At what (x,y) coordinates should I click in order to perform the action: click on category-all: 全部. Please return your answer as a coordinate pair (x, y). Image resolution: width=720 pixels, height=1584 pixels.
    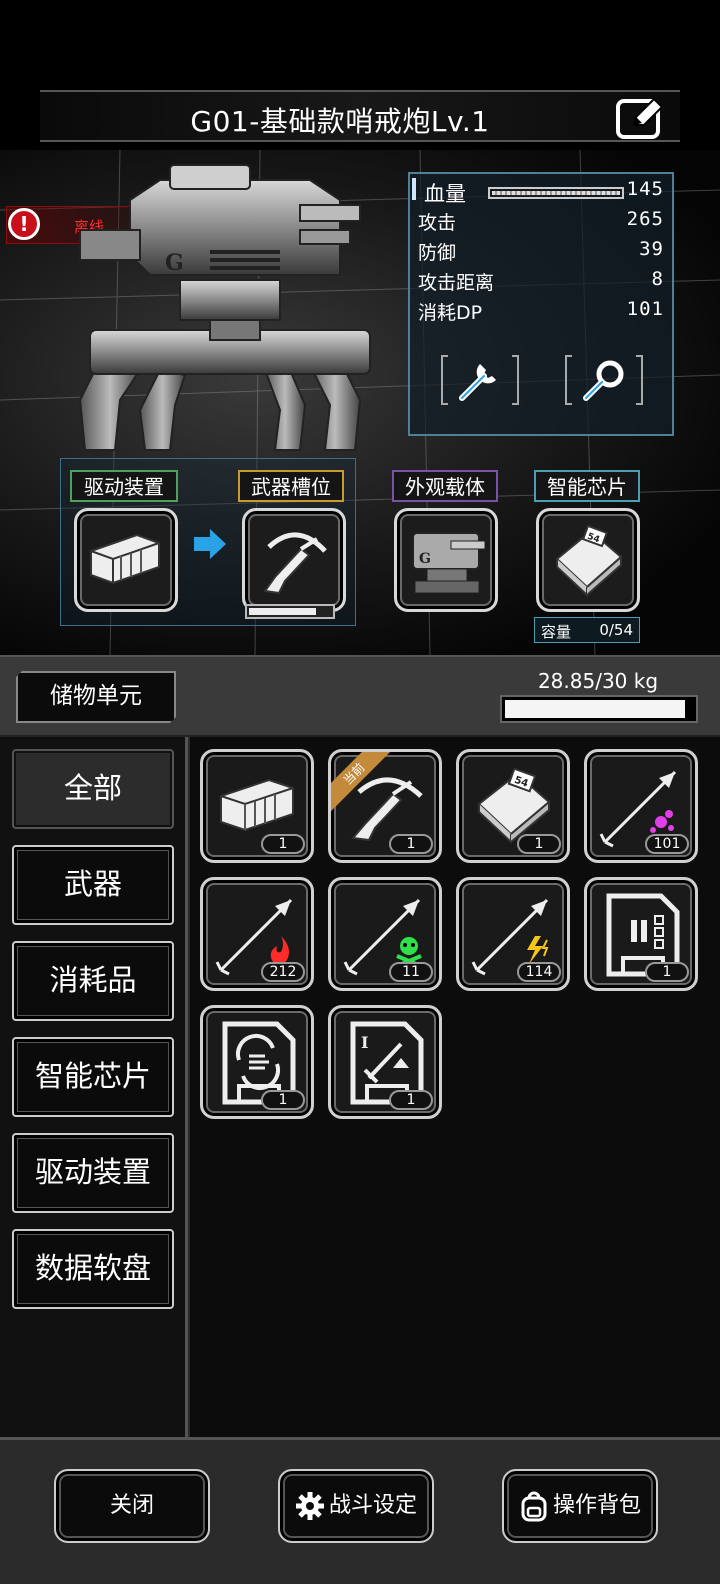
    Looking at the image, I should click on (93, 789).